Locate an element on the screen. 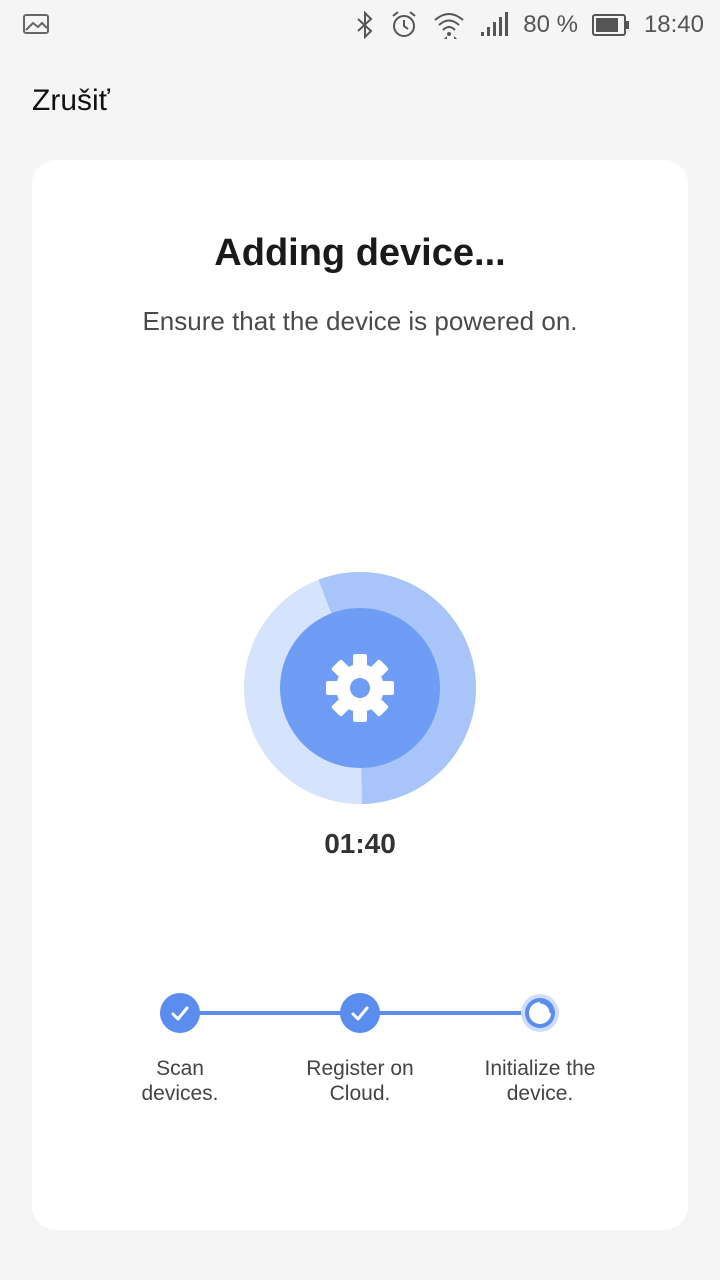 This screenshot has width=720, height=1280. bluetooth-icon is located at coordinates (365, 25).